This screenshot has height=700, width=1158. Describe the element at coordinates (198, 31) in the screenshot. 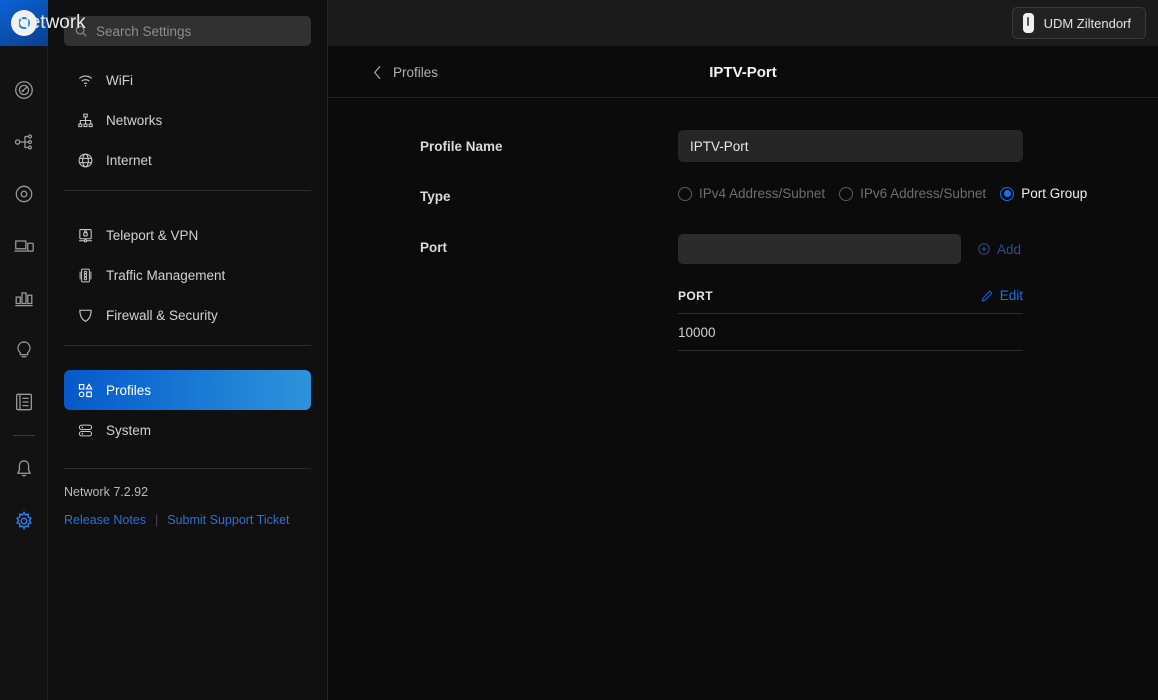

I see `search-input` at that location.